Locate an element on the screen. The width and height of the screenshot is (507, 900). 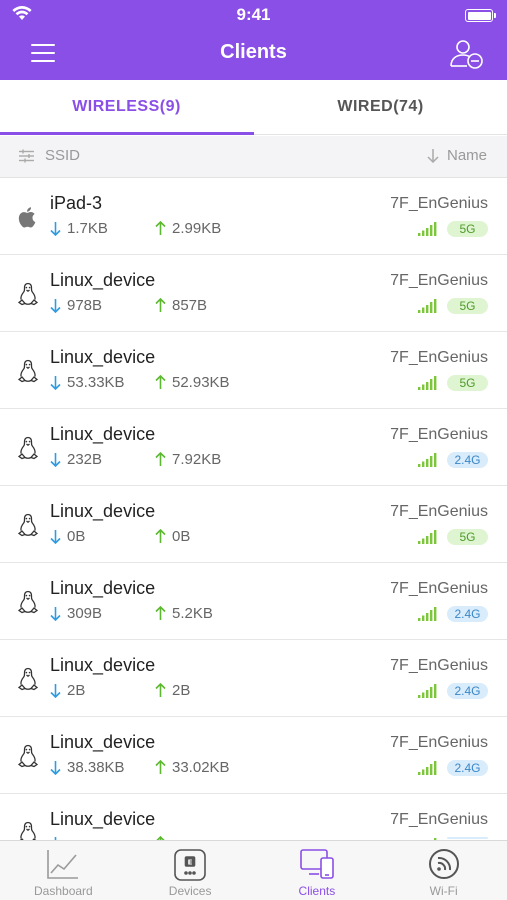
status-time: 9:41 is located at coordinates (253, 14).